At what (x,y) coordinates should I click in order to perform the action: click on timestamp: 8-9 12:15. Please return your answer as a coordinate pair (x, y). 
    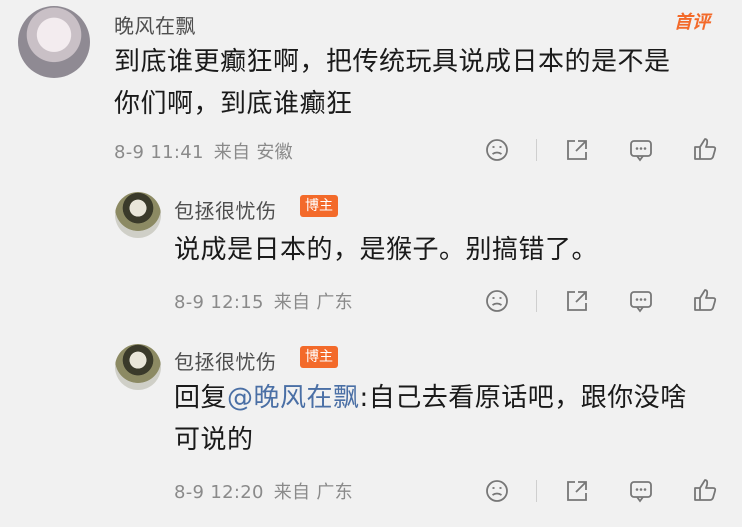
    Looking at the image, I should click on (219, 302).